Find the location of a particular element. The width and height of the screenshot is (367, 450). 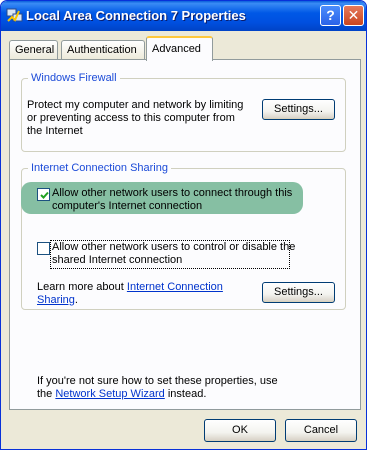

firewall-description-line3: the Internet is located at coordinates (55, 131).